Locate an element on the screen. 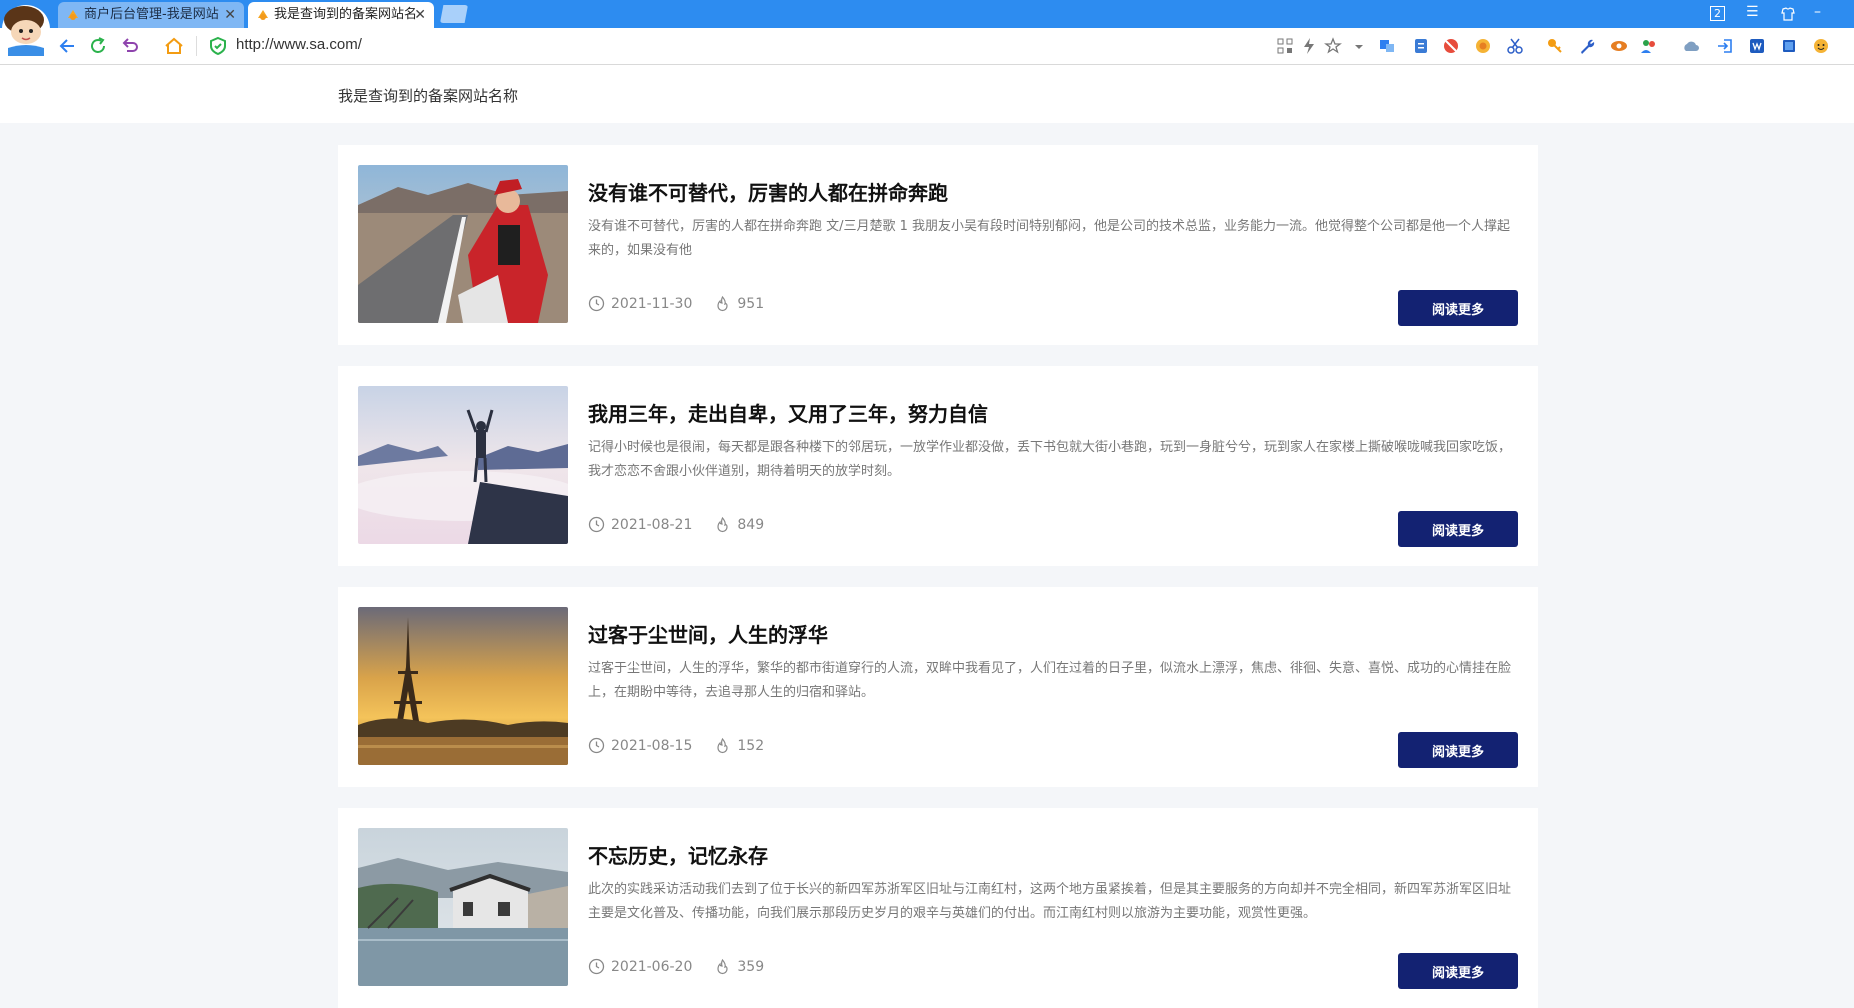 The height and width of the screenshot is (1008, 1854). tab-label: 商户后台管理-我是网站 is located at coordinates (151, 14).